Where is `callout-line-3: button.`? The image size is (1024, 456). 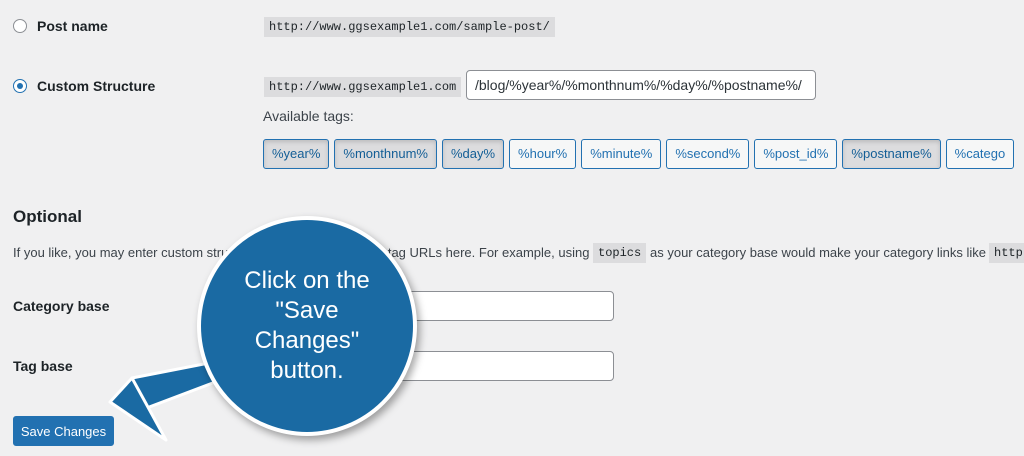 callout-line-3: button. is located at coordinates (307, 370).